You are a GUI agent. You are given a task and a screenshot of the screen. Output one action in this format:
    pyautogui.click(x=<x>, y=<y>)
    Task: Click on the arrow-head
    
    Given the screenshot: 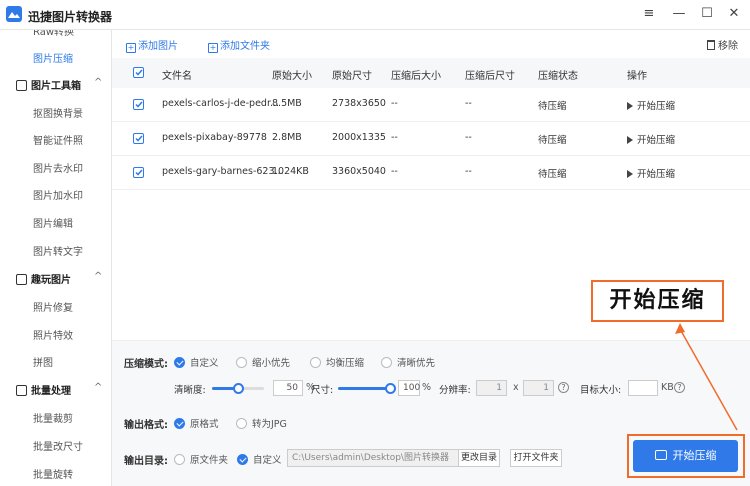 What is the action you would take?
    pyautogui.click(x=680, y=328)
    